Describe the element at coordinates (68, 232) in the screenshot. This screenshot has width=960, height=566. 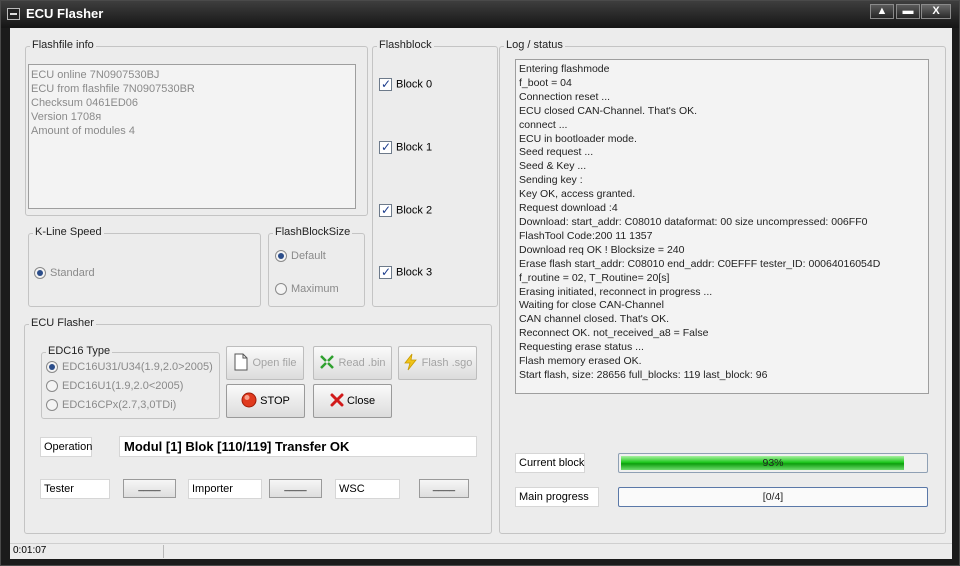
I see `kline-speed-label: K-Line Speed` at that location.